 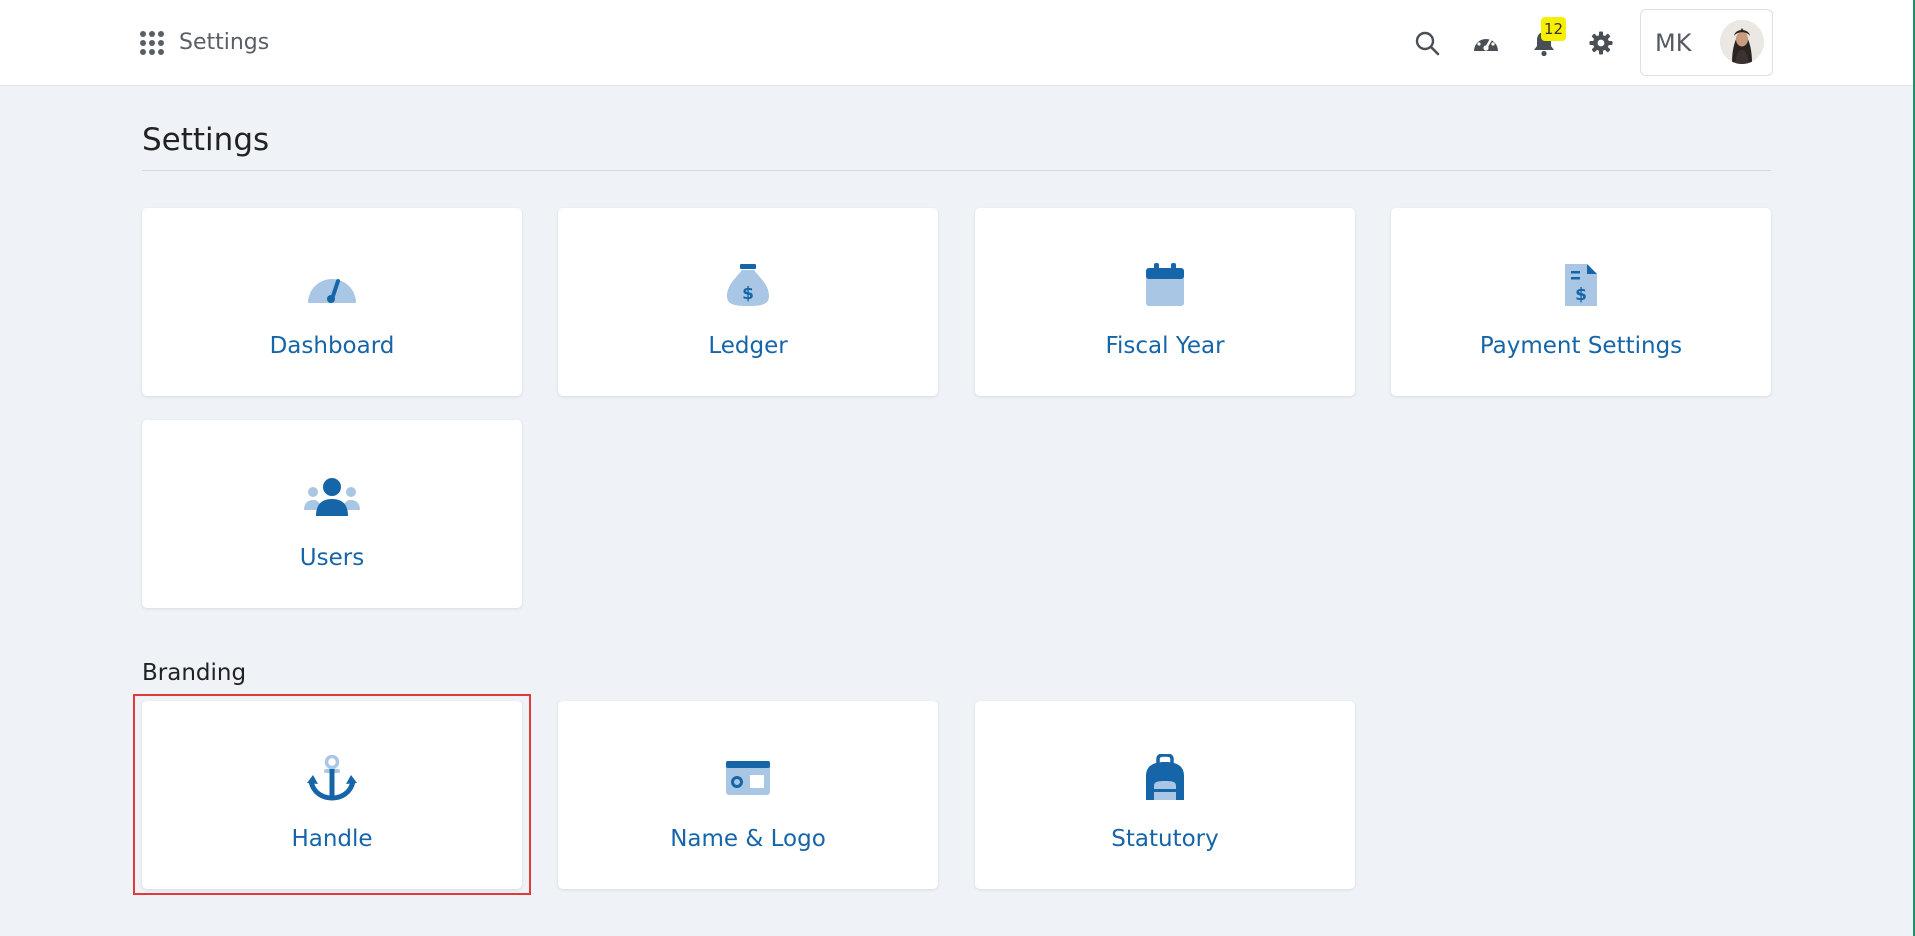 What do you see at coordinates (1165, 778) in the screenshot?
I see `backpack-icon` at bounding box center [1165, 778].